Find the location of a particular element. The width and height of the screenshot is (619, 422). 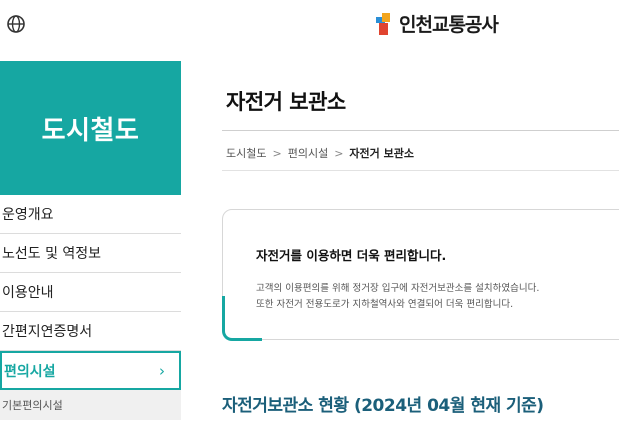

chevron-right-icon: › is located at coordinates (162, 371).